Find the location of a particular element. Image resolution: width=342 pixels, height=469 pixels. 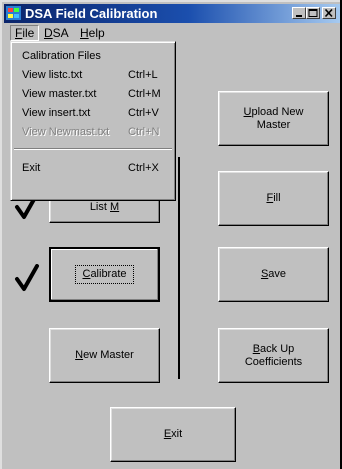

calibrate-checkmark-icon is located at coordinates (27, 277).